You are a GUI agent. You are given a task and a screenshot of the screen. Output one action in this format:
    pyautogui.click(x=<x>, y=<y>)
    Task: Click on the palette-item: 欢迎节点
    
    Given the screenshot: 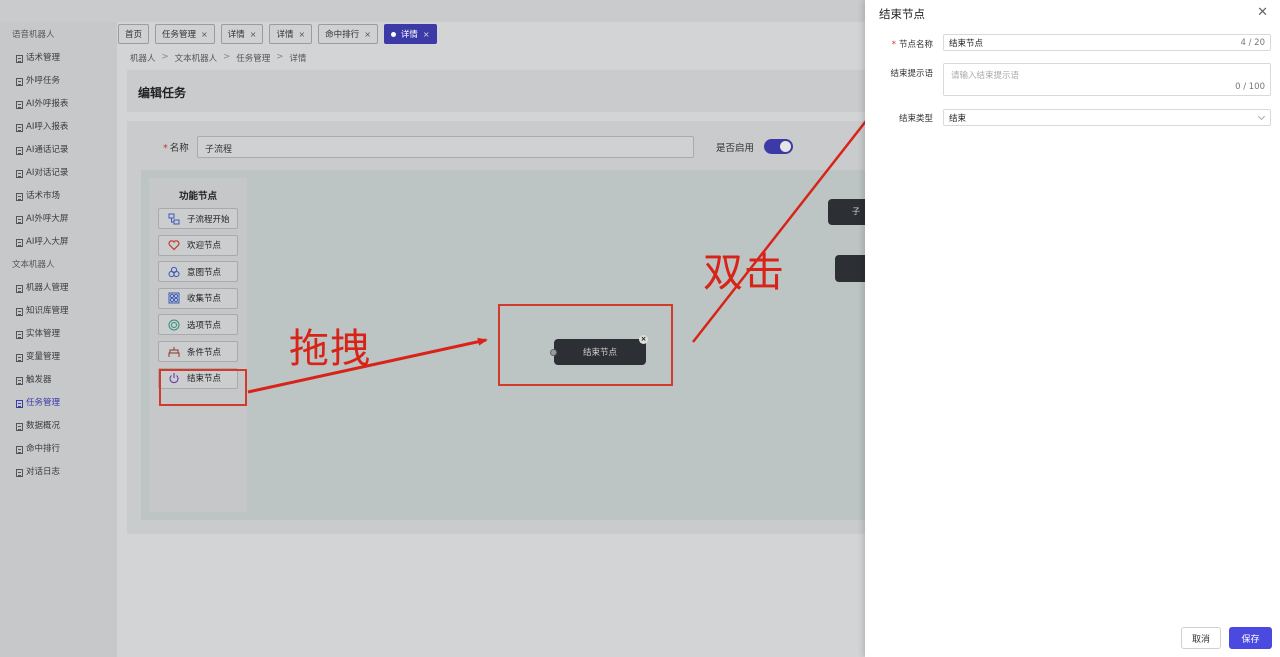 What is the action you would take?
    pyautogui.click(x=198, y=245)
    